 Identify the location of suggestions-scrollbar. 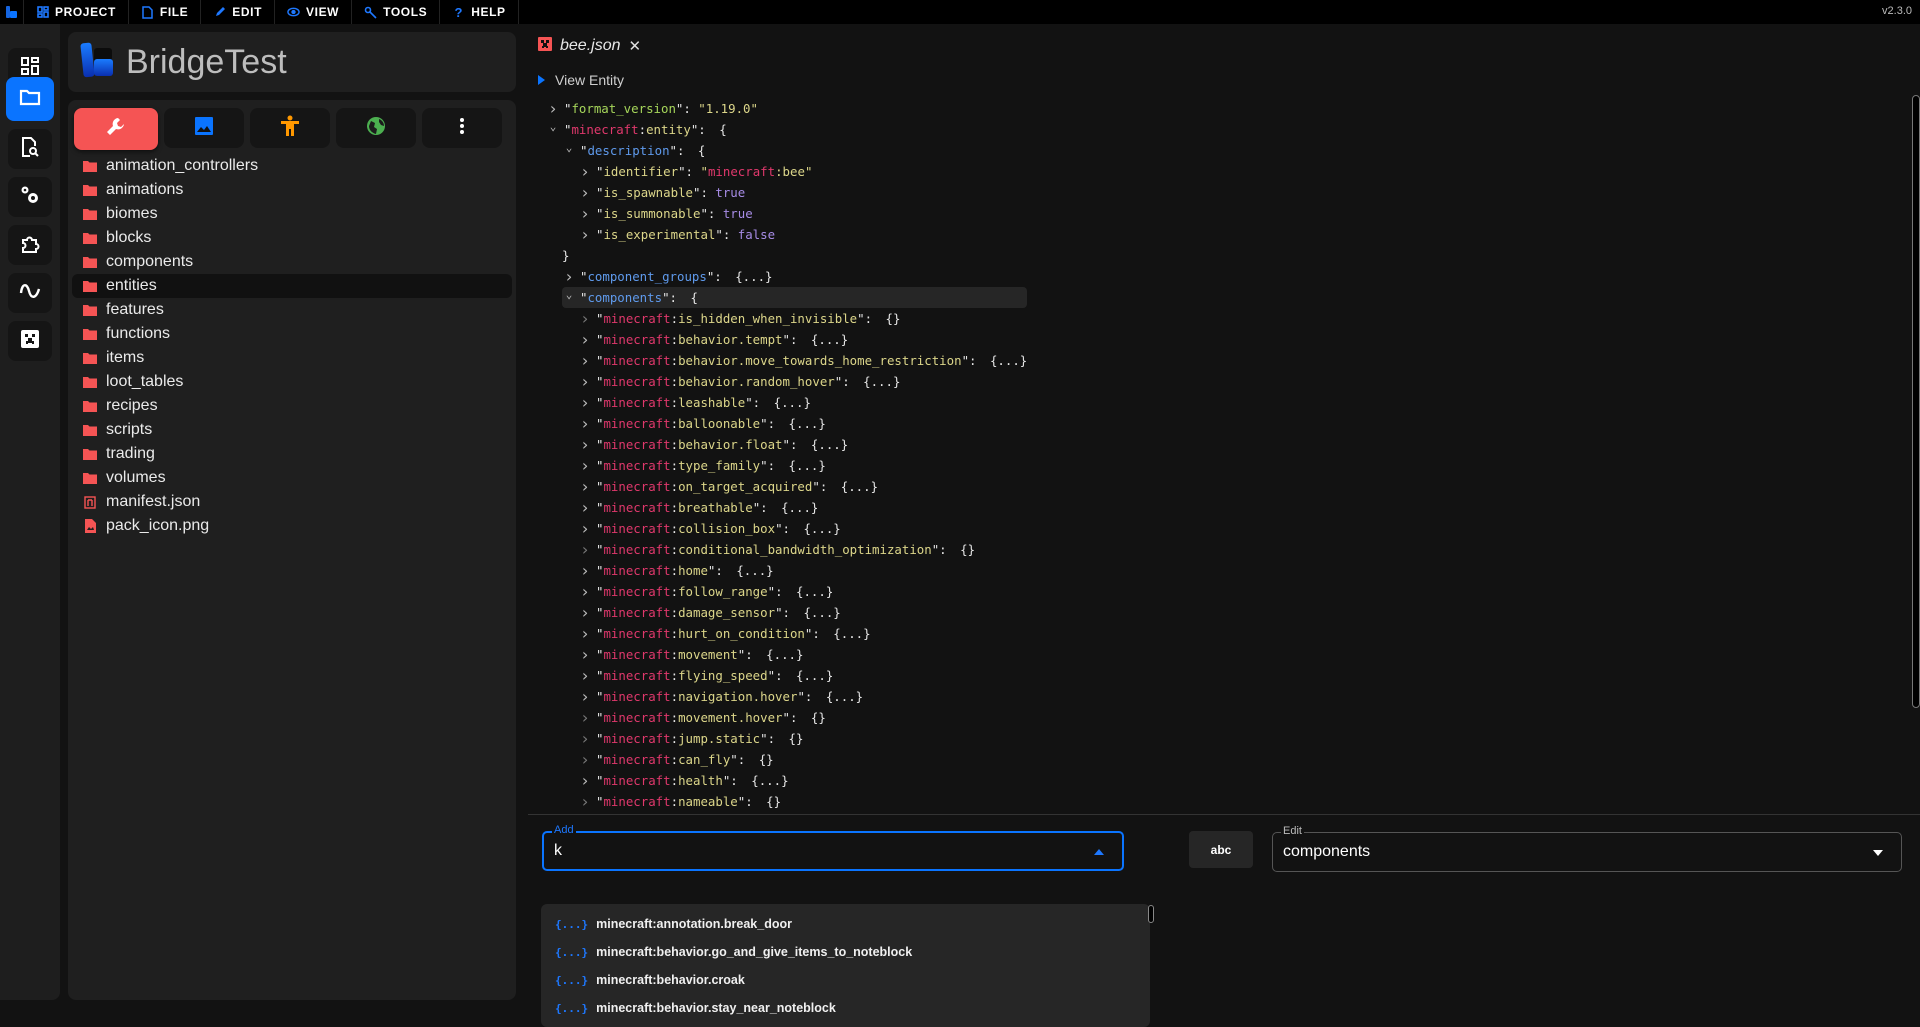
(1151, 914).